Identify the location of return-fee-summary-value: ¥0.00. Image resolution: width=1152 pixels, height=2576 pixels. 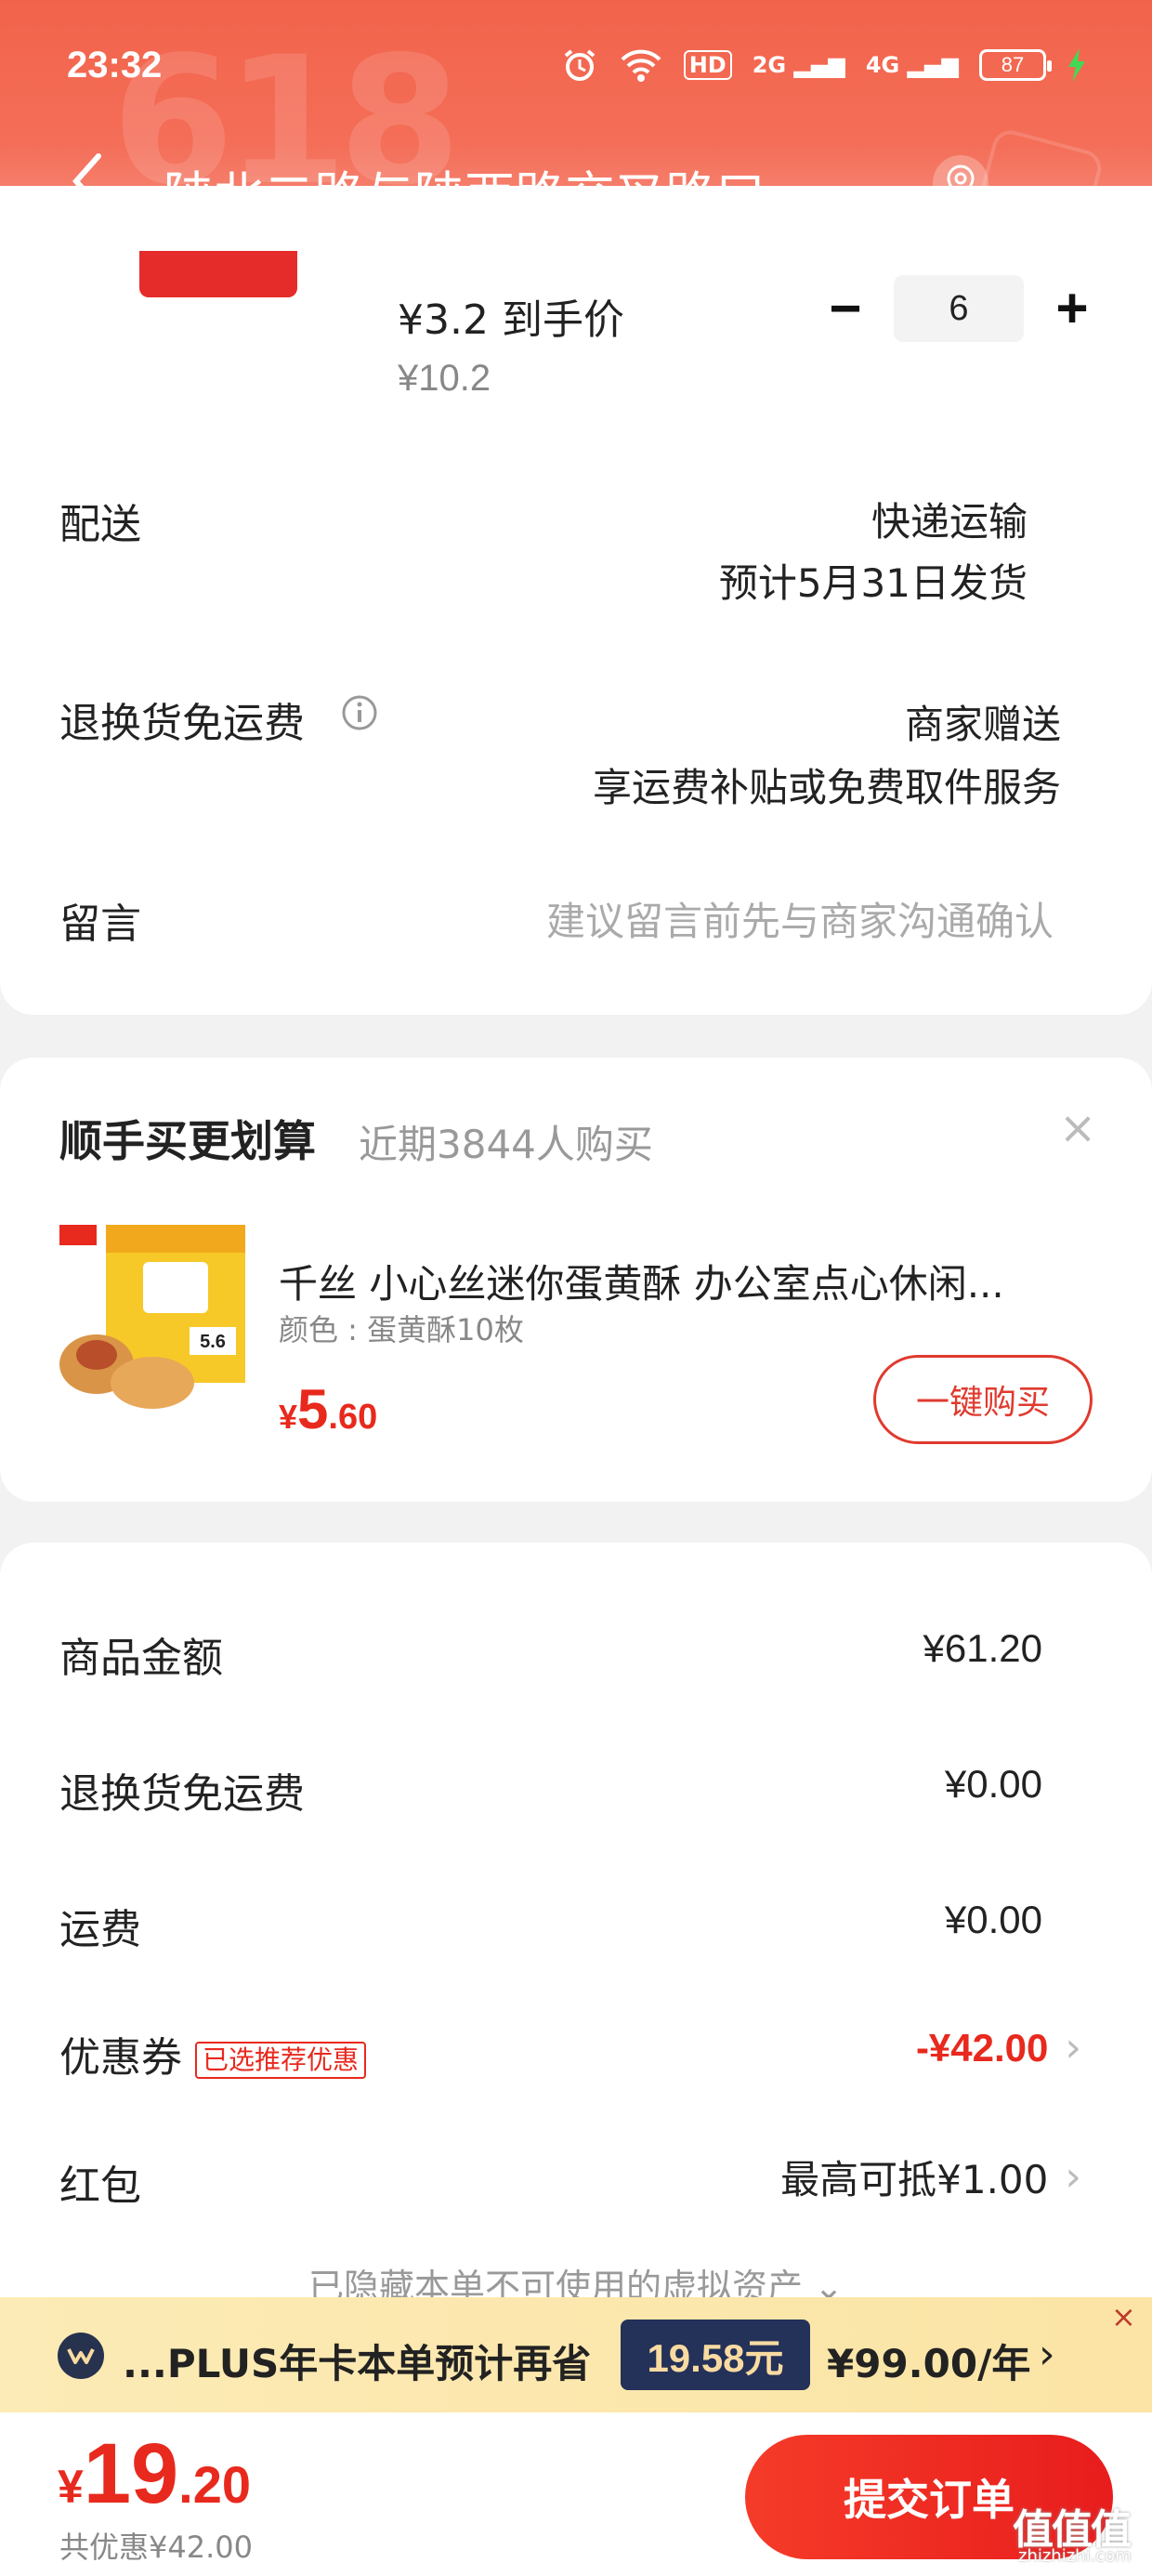
(993, 1784).